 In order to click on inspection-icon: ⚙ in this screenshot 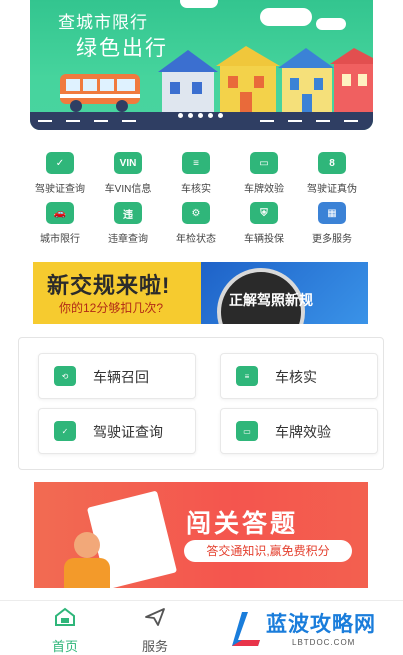, I will do `click(196, 213)`.